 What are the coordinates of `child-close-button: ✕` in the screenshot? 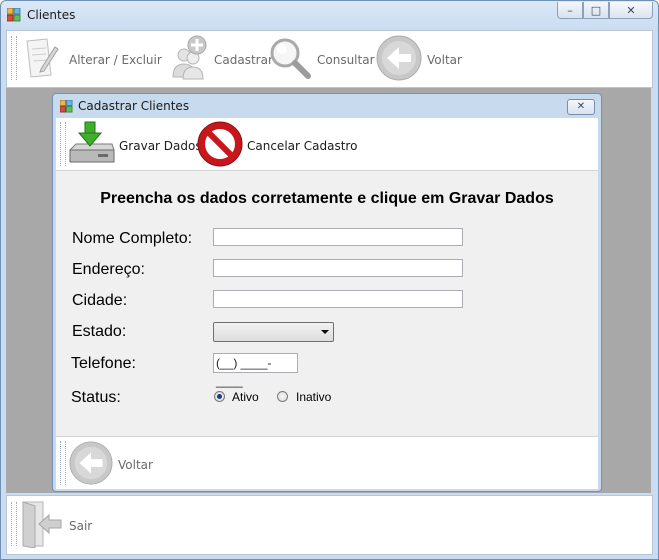 It's located at (581, 107).